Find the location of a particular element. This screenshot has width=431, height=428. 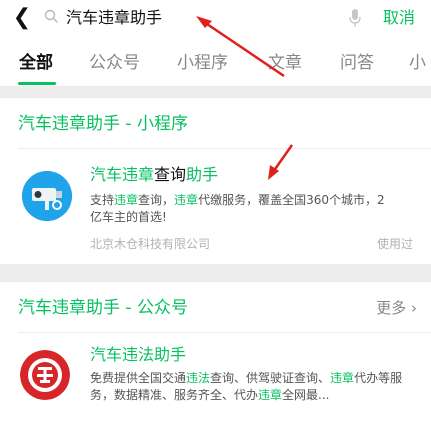

active-tab-indicator is located at coordinates (37, 83).